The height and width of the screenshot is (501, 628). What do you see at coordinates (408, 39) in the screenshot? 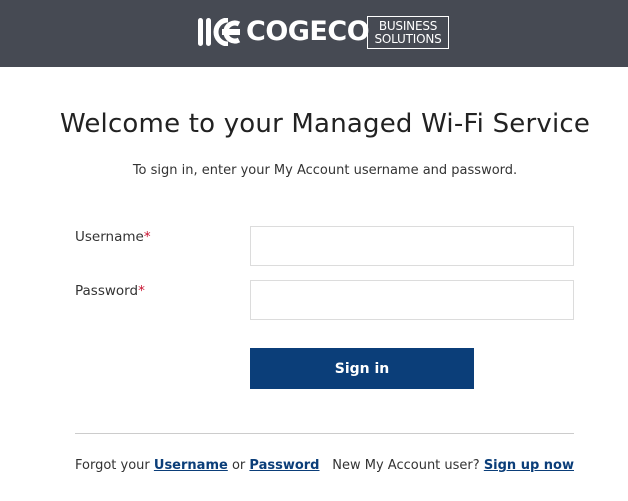
I see `badge-line-2: SOLUTIONS` at bounding box center [408, 39].